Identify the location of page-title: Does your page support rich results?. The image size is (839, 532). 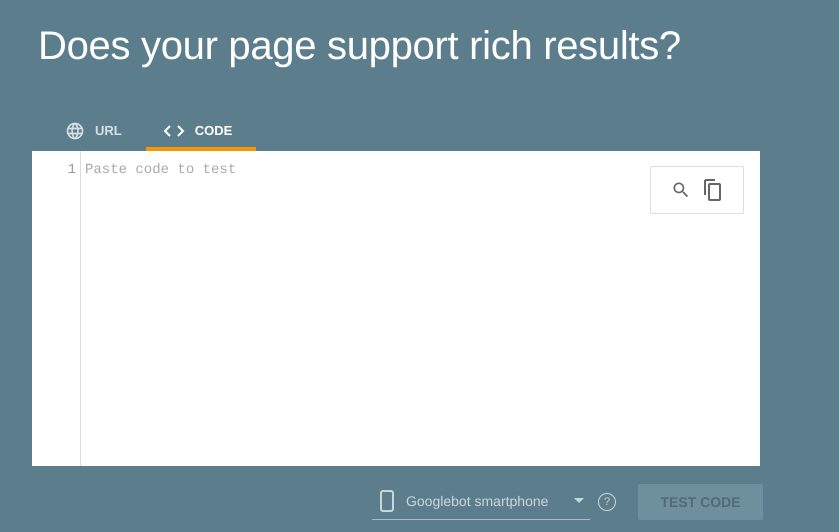
(360, 46).